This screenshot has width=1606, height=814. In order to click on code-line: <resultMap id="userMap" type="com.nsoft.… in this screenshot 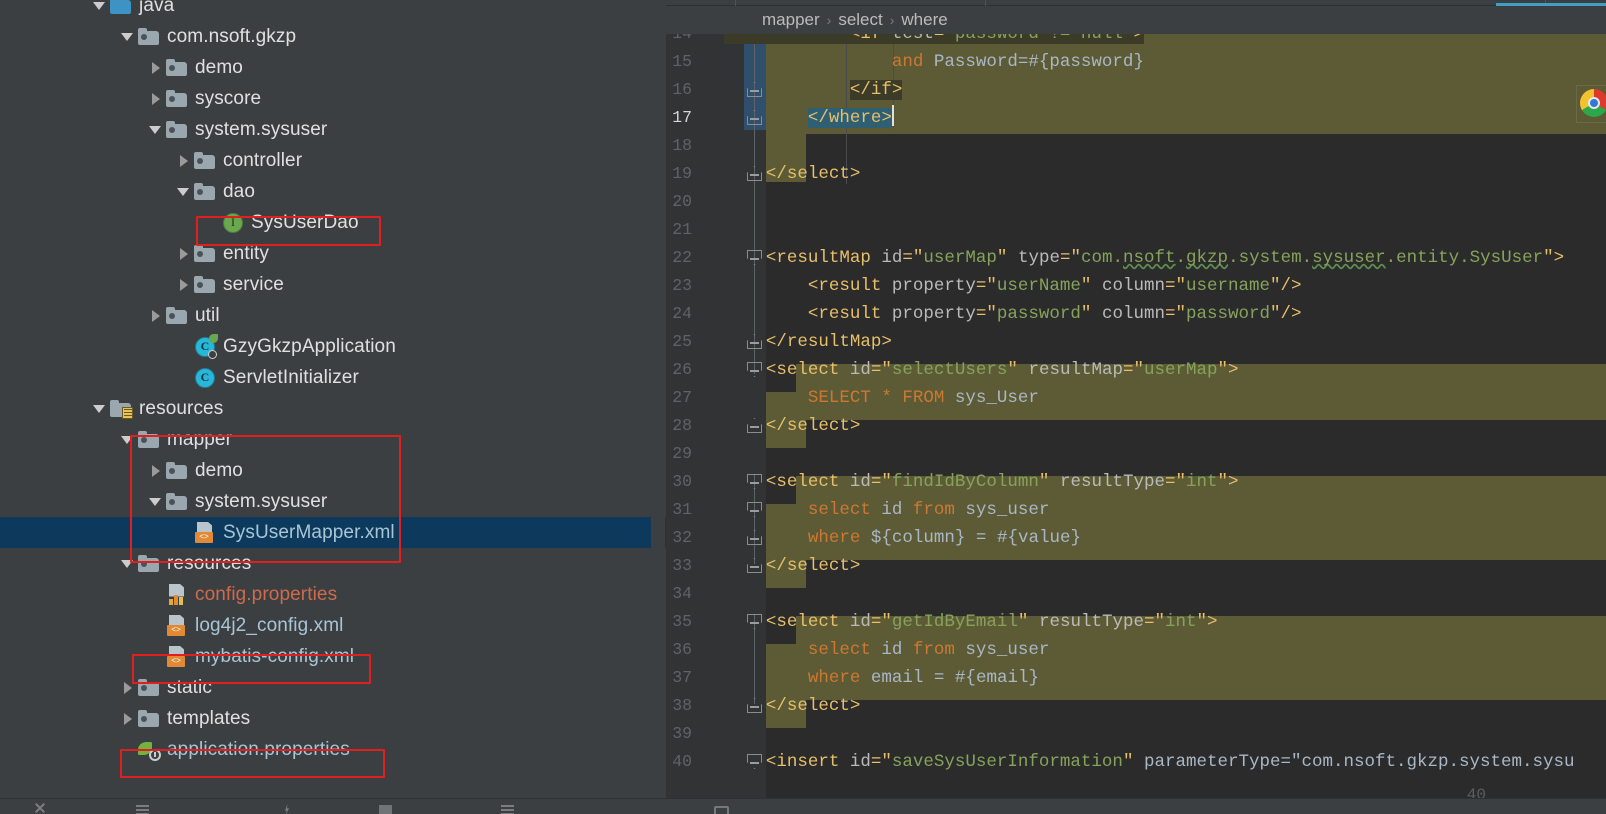, I will do `click(1144, 258)`.